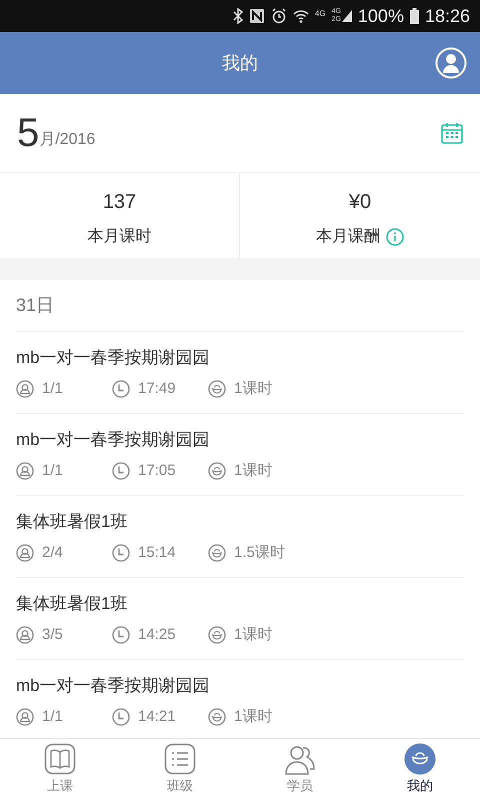 This screenshot has width=480, height=800. I want to click on lesson-item: mb一对一春季按期谢园园 1/1 17:49 1课时, so click(240, 373).